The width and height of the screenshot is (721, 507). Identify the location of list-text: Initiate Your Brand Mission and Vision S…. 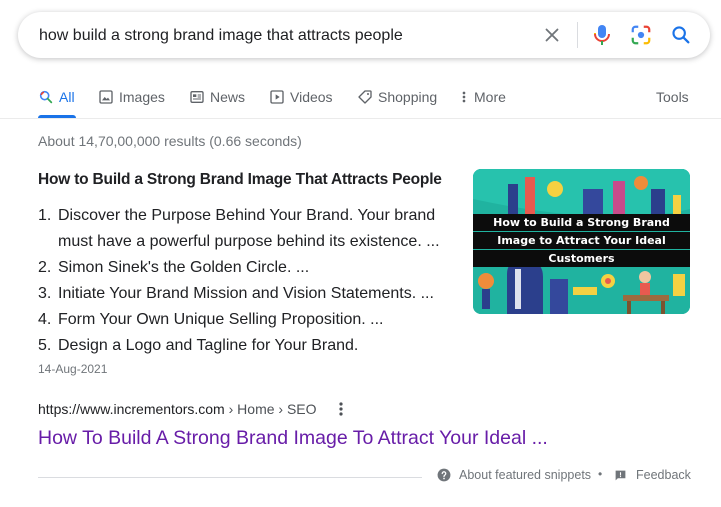
(246, 293).